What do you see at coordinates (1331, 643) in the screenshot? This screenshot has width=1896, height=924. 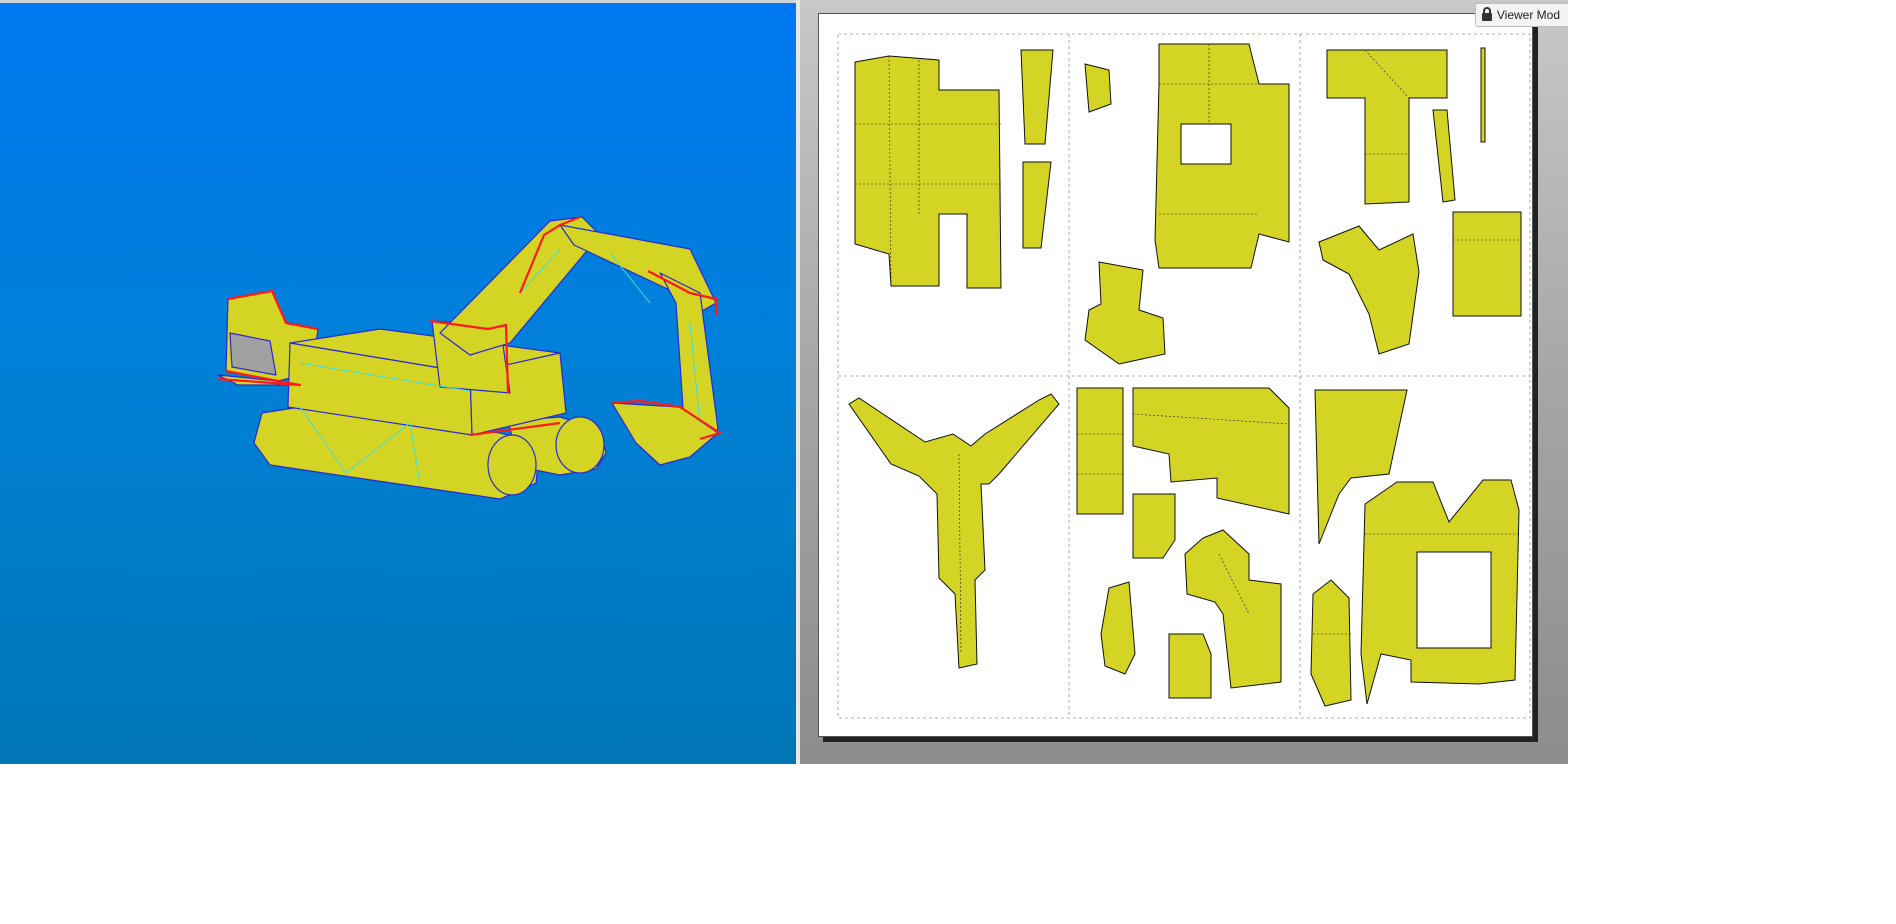 I see `part-column` at bounding box center [1331, 643].